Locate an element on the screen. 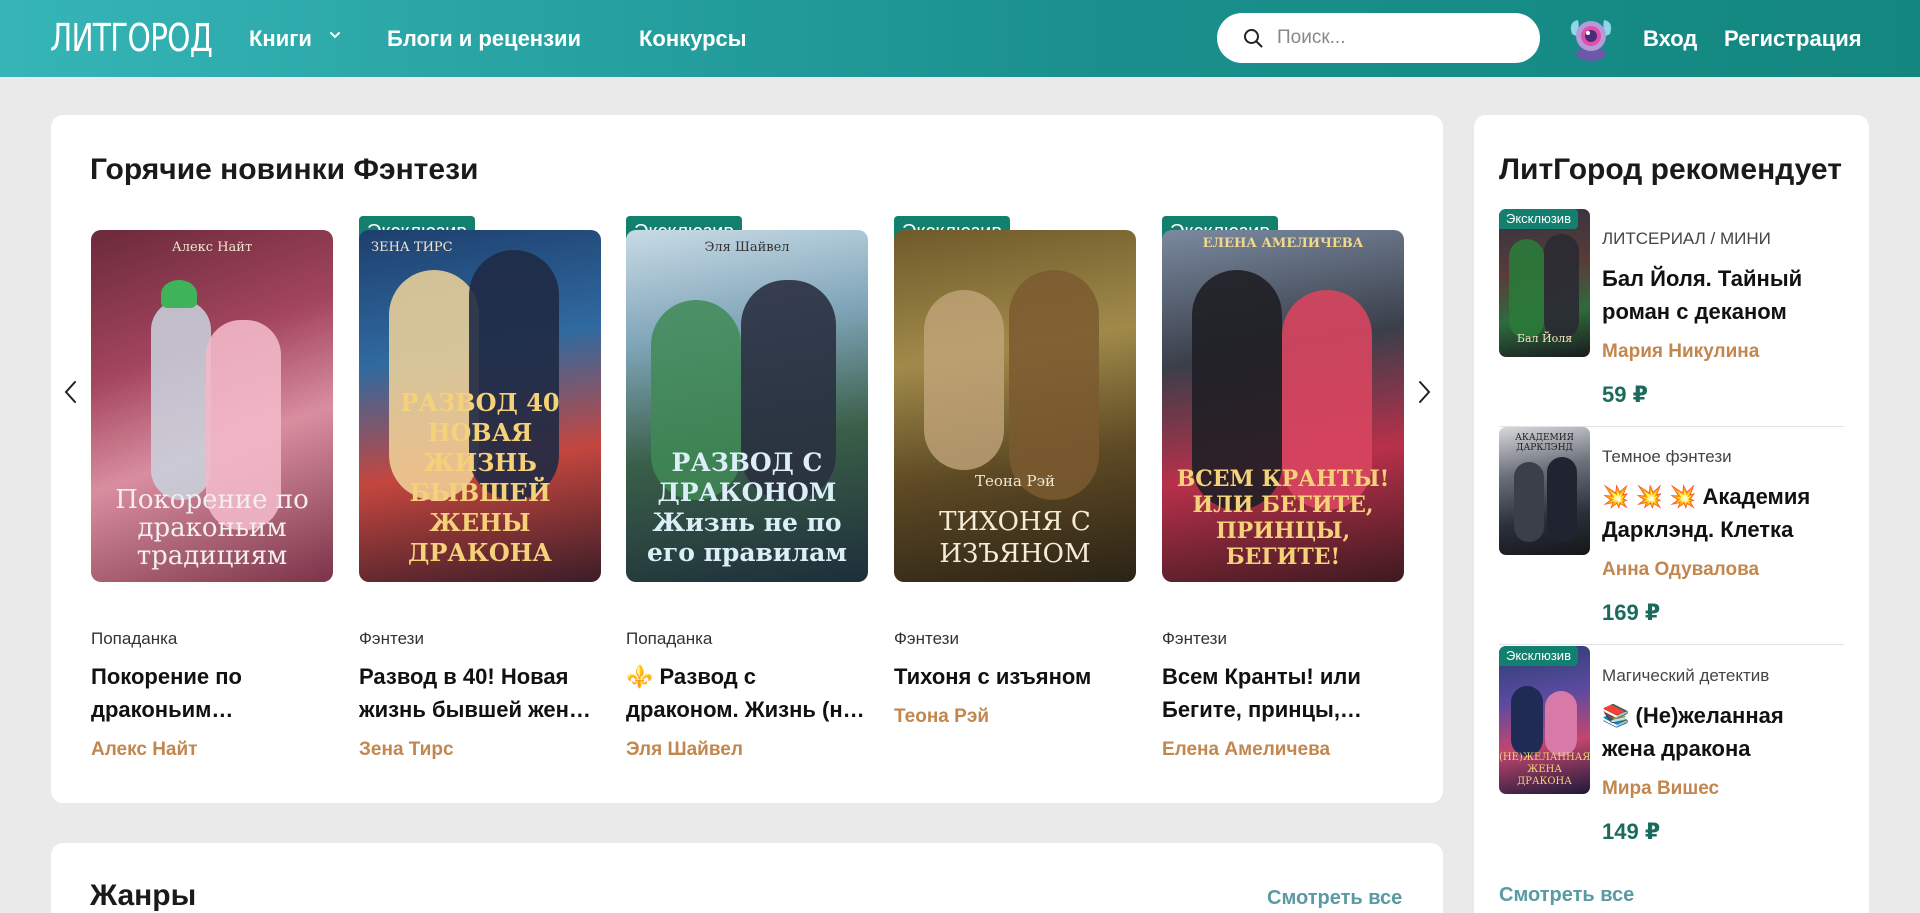  cover-author-text: ЕЛЕНА АМЕЛИЧЕВА is located at coordinates (1283, 243).